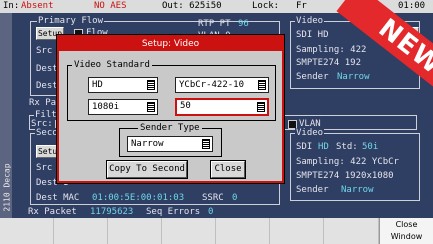 This screenshot has width=433, height=244. I want to click on aes-status: NO AES, so click(110, 6).